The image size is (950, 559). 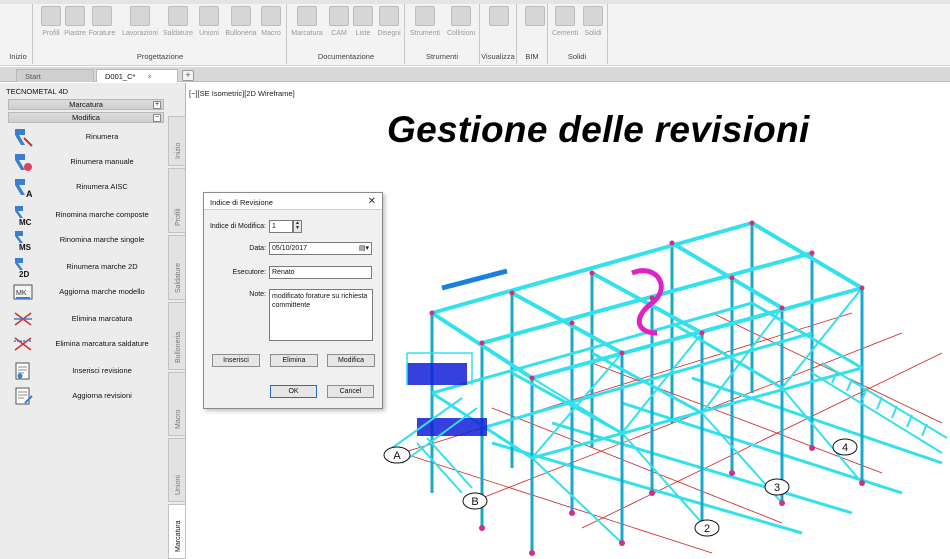 What do you see at coordinates (177, 200) in the screenshot?
I see `vtab-profili: Profili` at bounding box center [177, 200].